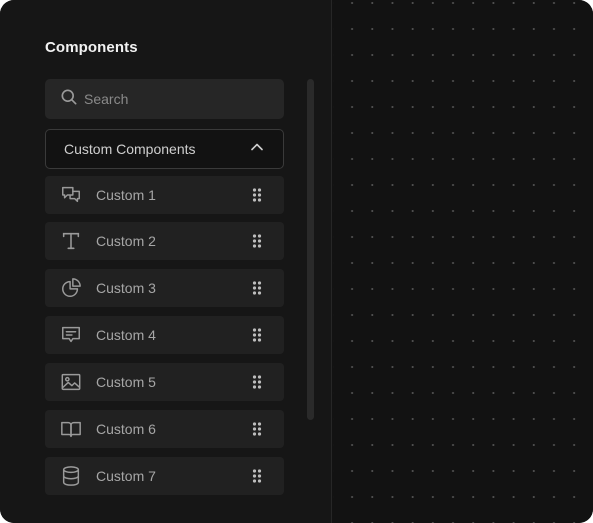 This screenshot has width=593, height=523. I want to click on component-label: Custom 5, so click(126, 382).